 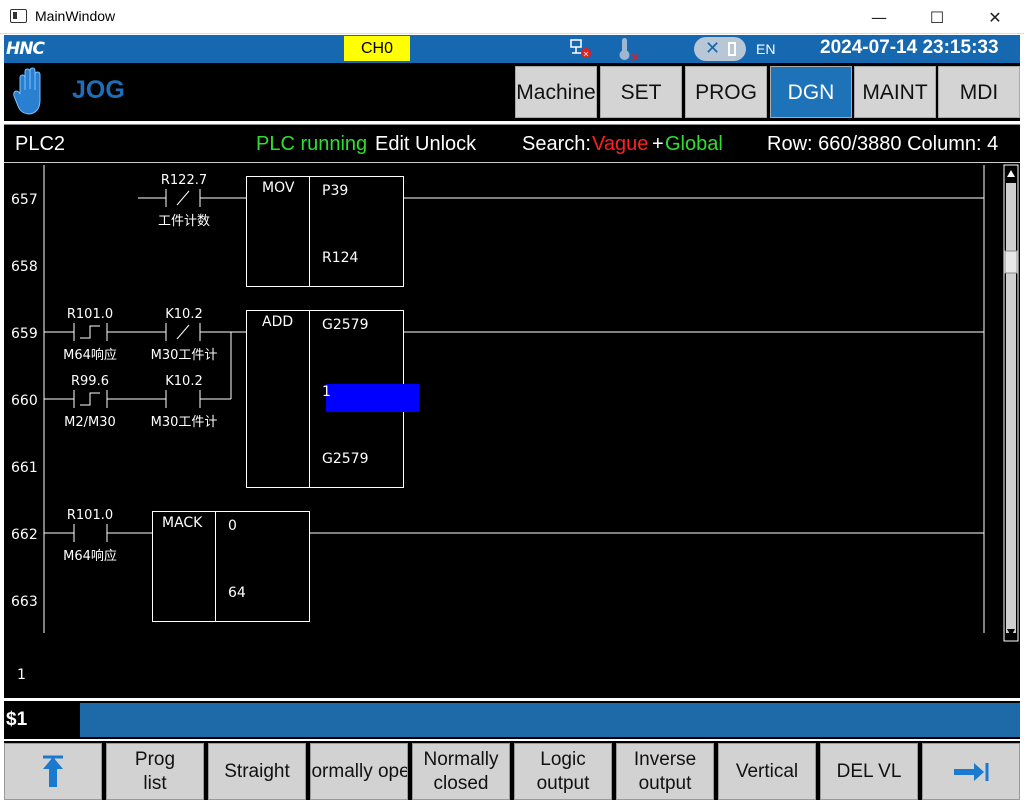 What do you see at coordinates (335, 191) in the screenshot?
I see `function-param: P39` at bounding box center [335, 191].